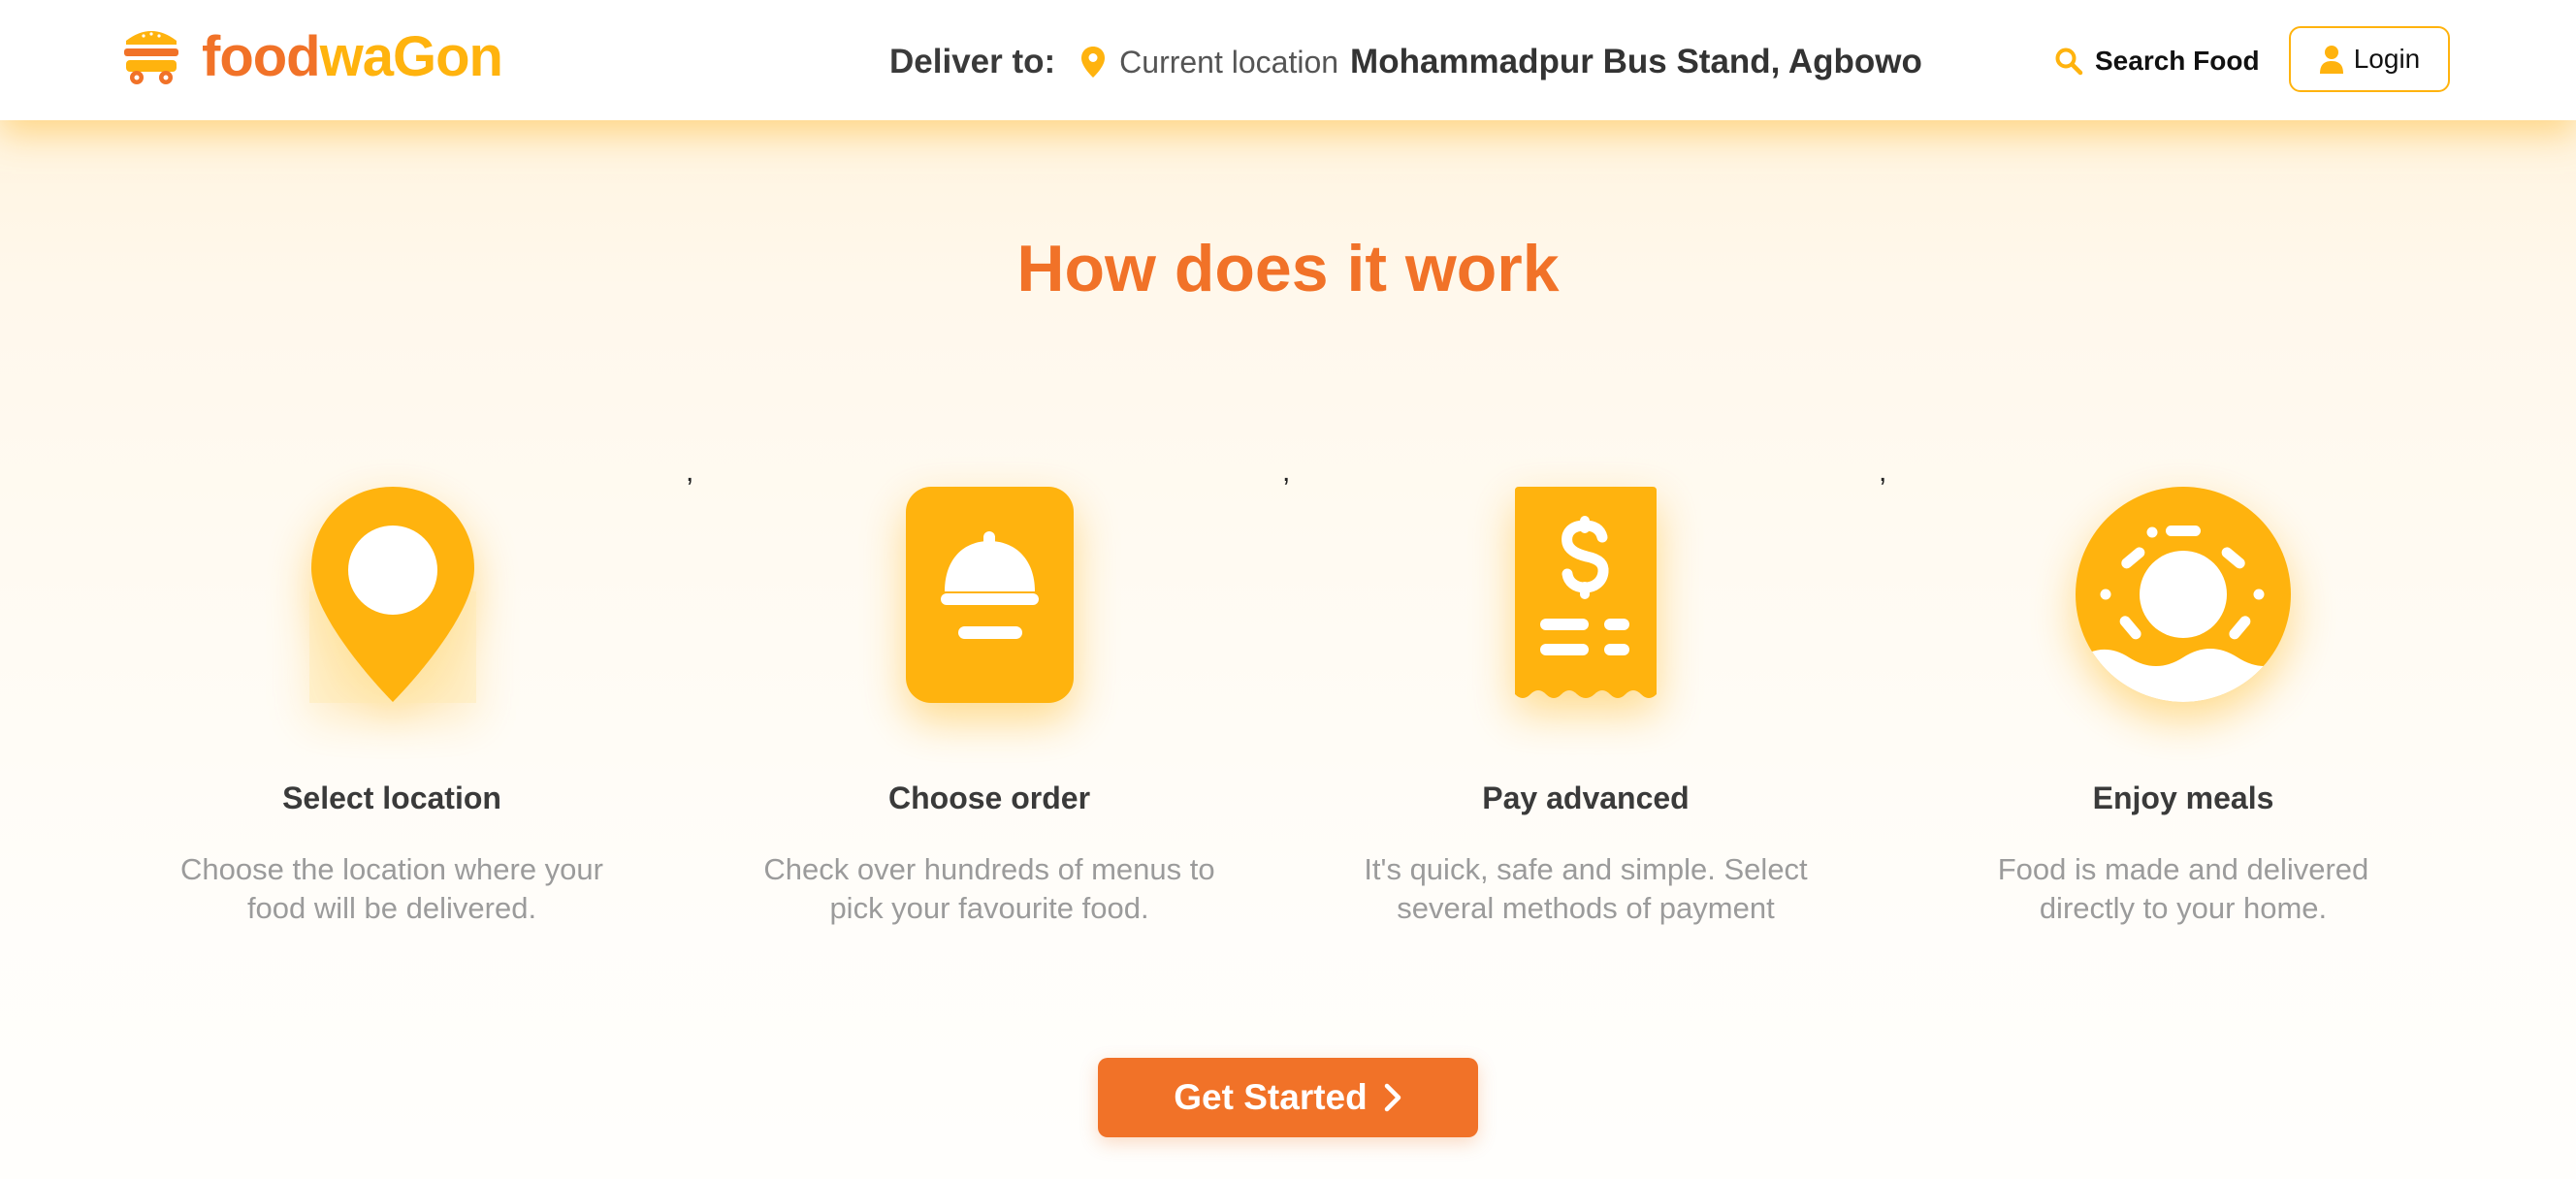  What do you see at coordinates (989, 798) in the screenshot?
I see `step-title: Choose order` at bounding box center [989, 798].